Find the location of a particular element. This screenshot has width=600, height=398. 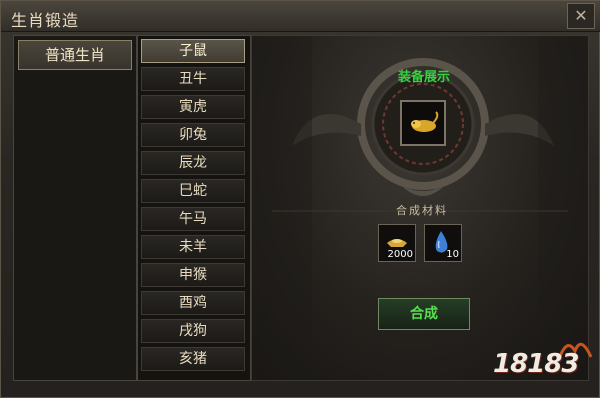

category-tab-normal-zodiac: 普通生肖 is located at coordinates (75, 55).